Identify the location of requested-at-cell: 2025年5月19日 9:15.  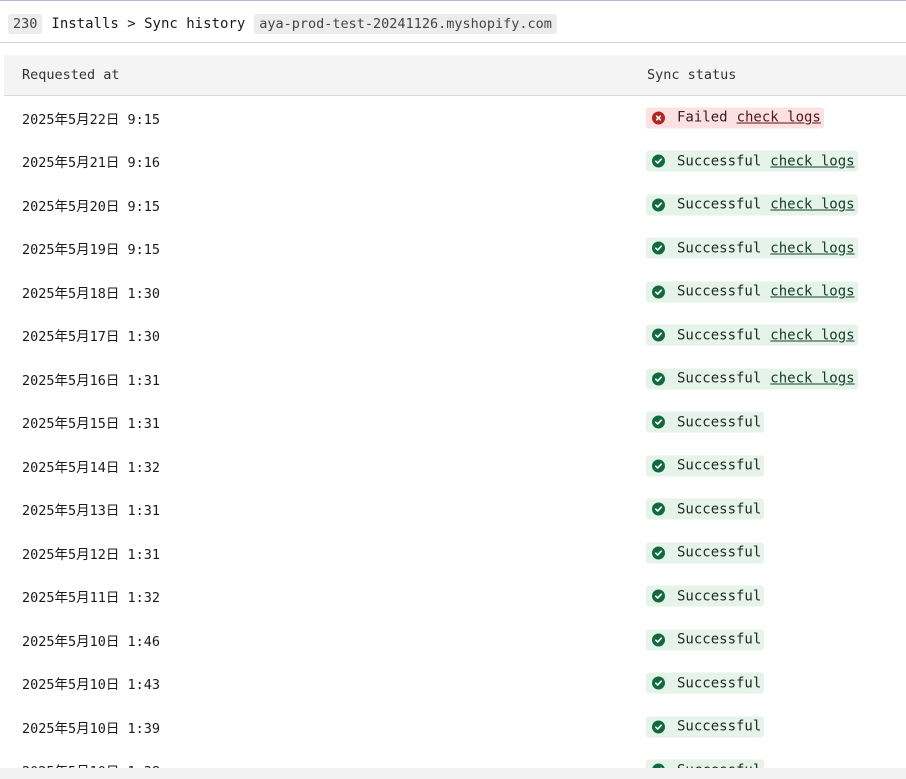
(91, 250).